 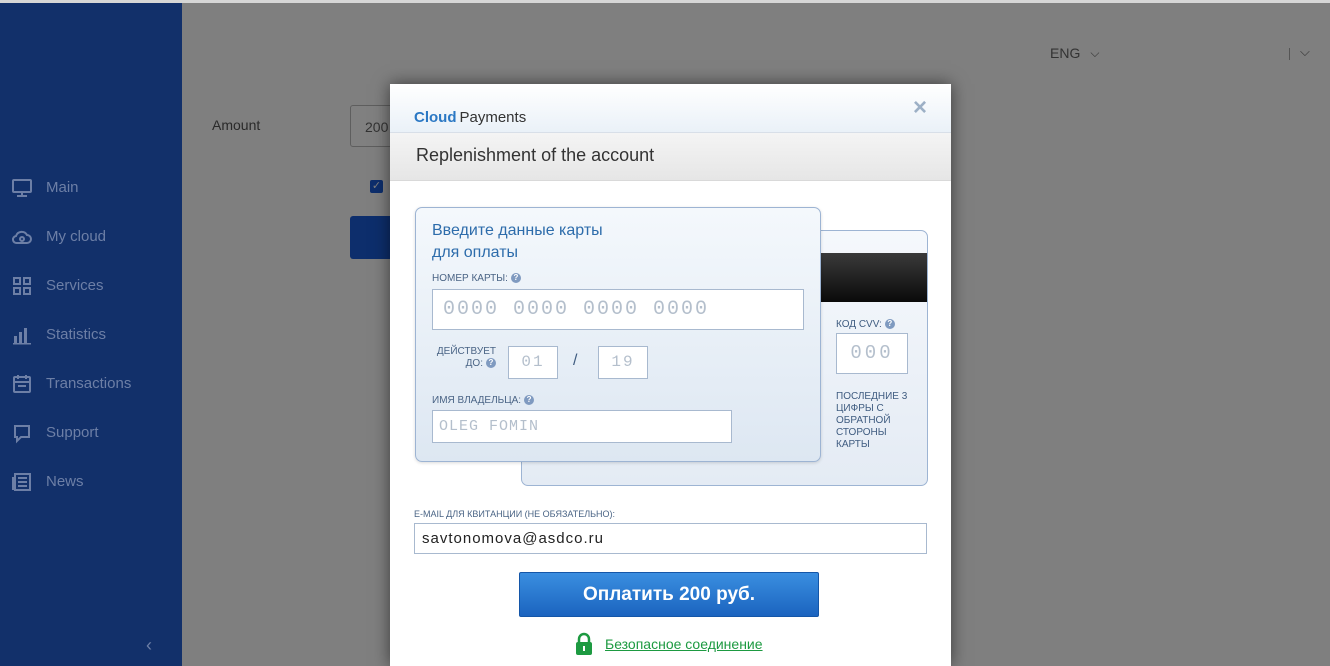 What do you see at coordinates (562, 242) in the screenshot?
I see `card-title: Введите данные карты для оплаты` at bounding box center [562, 242].